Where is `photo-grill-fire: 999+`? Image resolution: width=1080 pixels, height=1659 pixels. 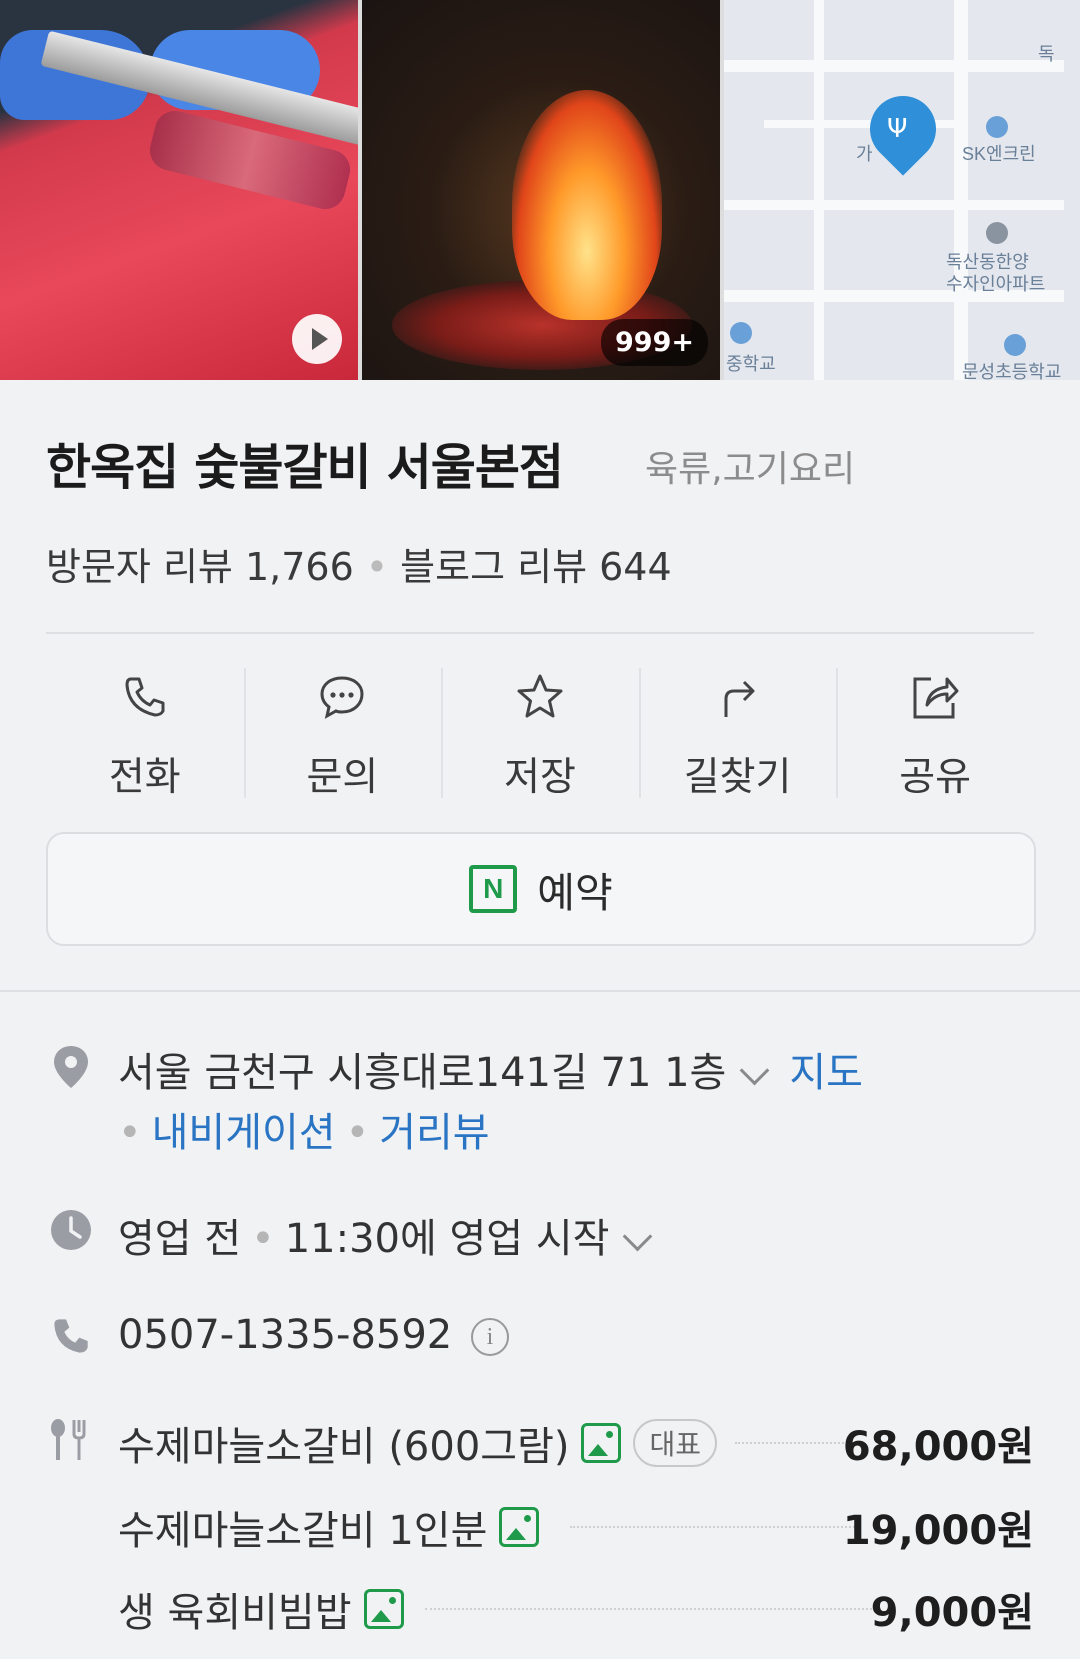 photo-grill-fire: 999+ is located at coordinates (541, 190).